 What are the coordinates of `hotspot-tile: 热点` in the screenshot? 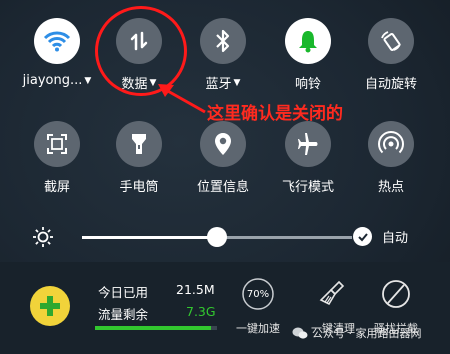 It's located at (391, 158).